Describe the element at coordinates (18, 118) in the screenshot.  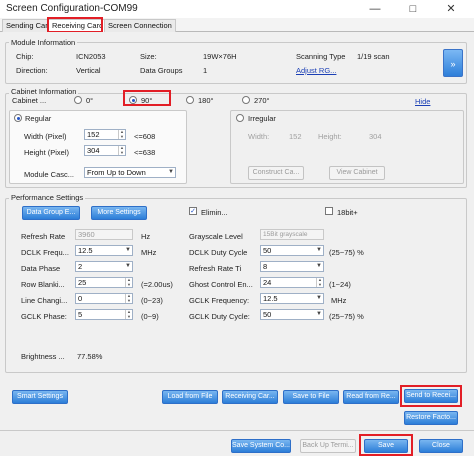
I see `regular-radio` at that location.